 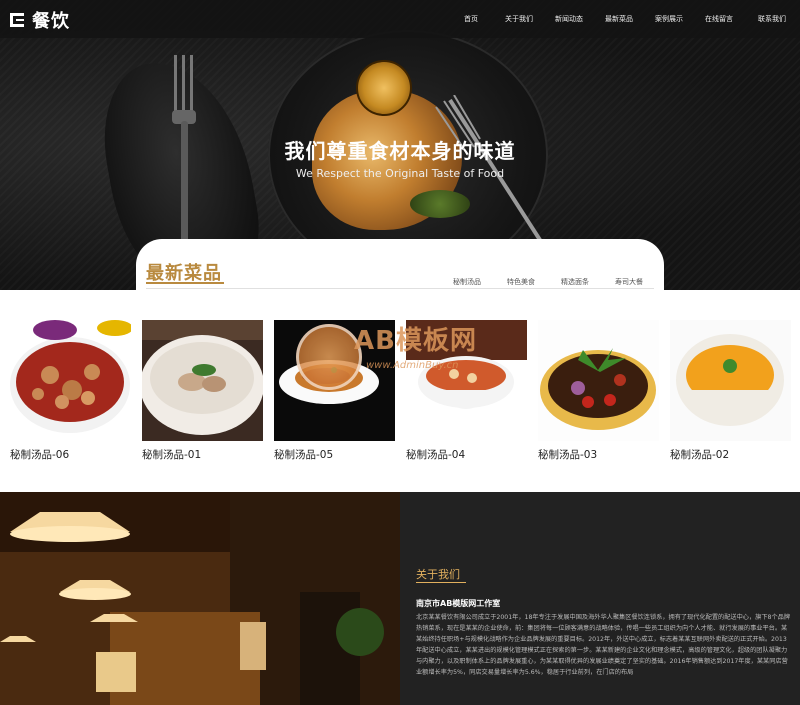 What do you see at coordinates (629, 282) in the screenshot?
I see `tab-sushi: 寿司大餐` at bounding box center [629, 282].